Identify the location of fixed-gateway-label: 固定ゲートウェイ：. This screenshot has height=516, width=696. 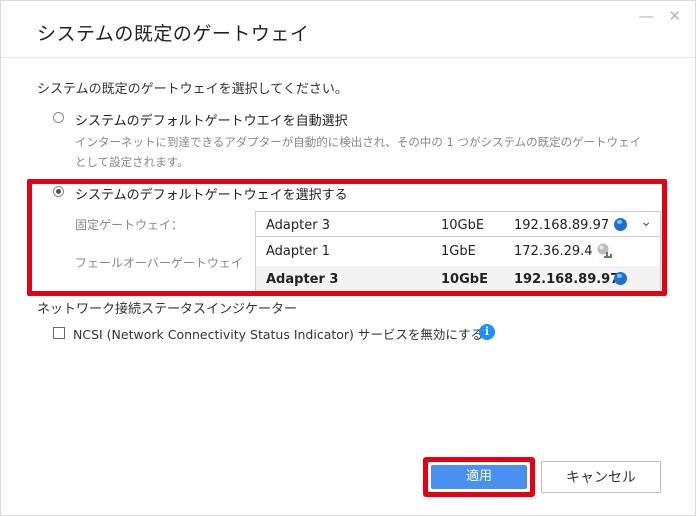
(129, 225).